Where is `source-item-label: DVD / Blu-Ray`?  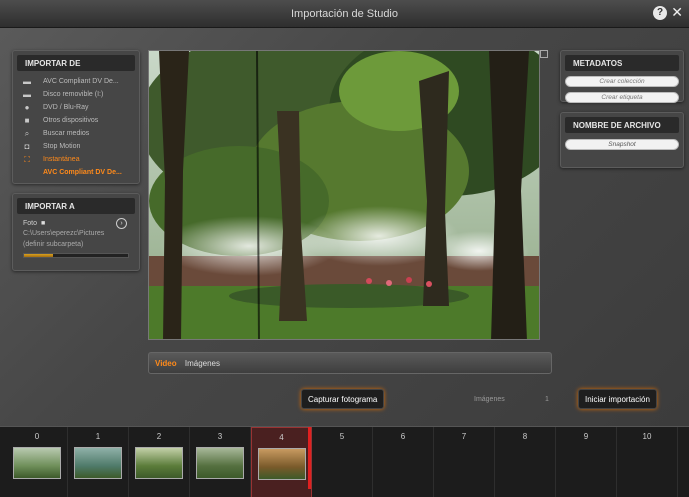 source-item-label: DVD / Blu-Ray is located at coordinates (66, 107).